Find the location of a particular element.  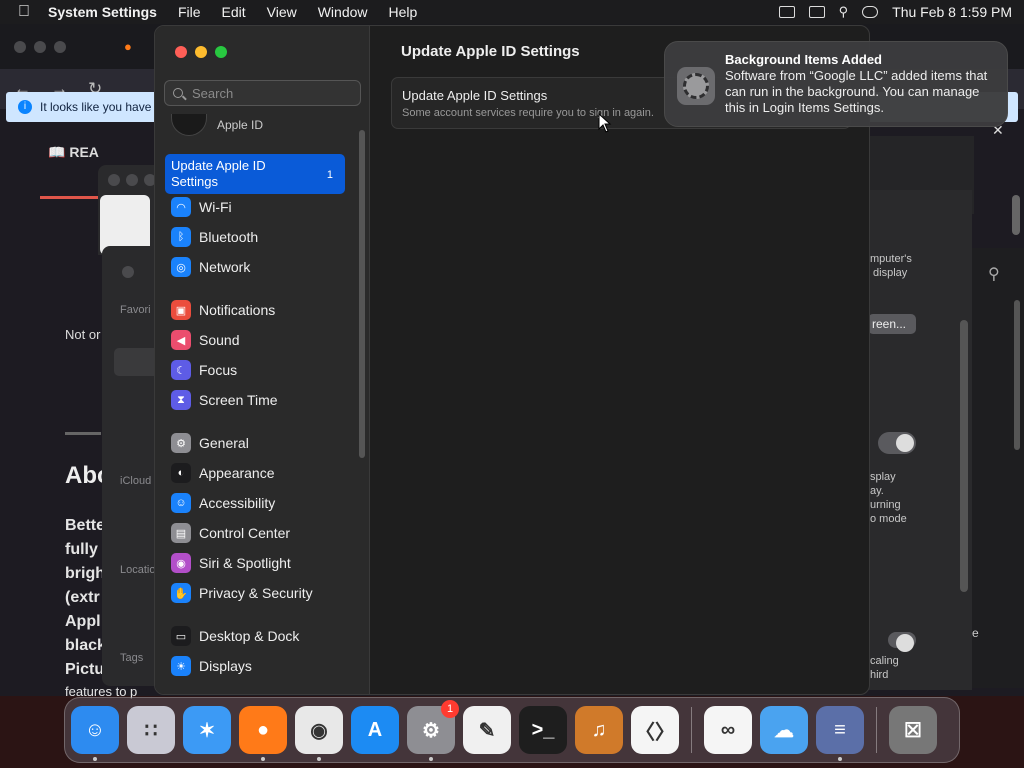

terminal-icon: >_ is located at coordinates (543, 729).